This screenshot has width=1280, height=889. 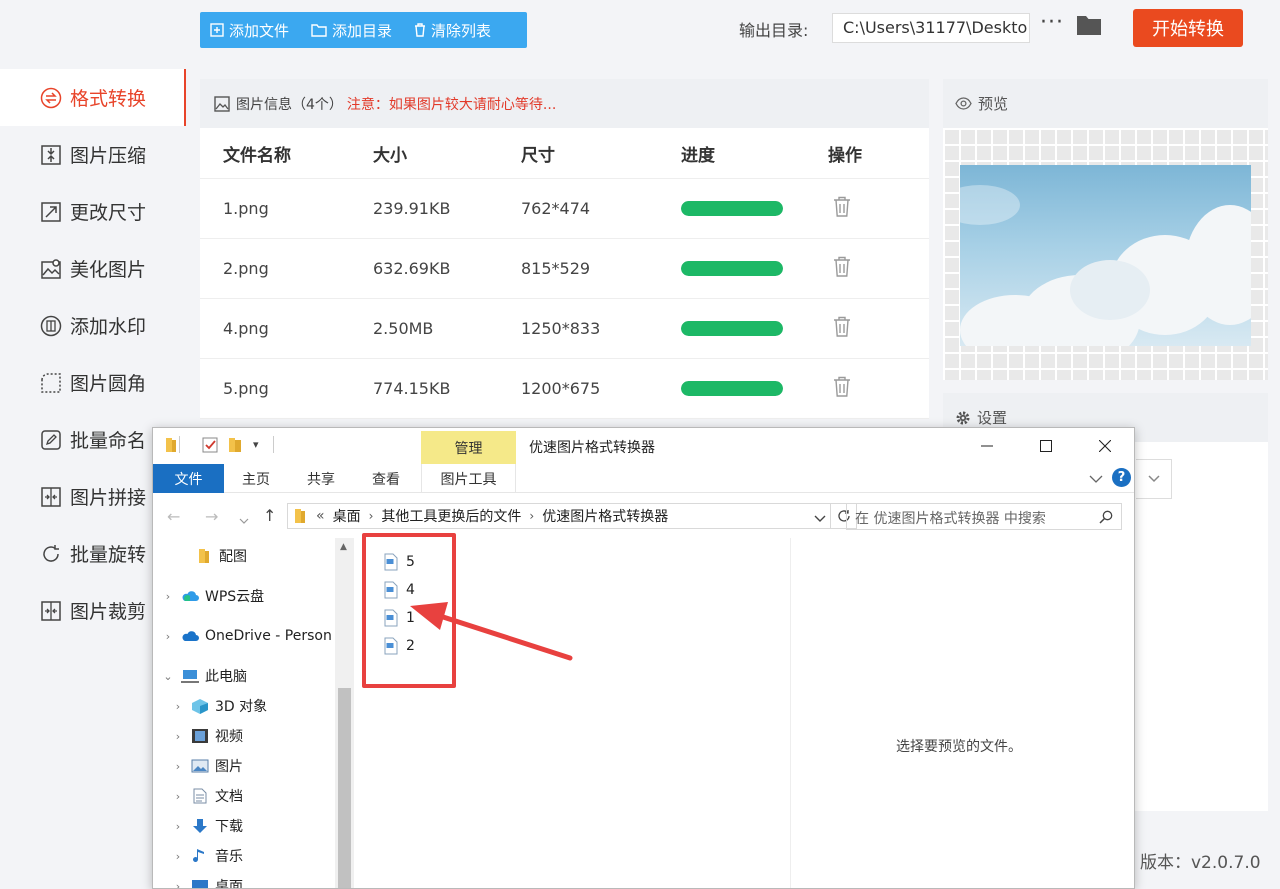 What do you see at coordinates (93, 154) in the screenshot?
I see `sidebar-item-compress: 图片压缩` at bounding box center [93, 154].